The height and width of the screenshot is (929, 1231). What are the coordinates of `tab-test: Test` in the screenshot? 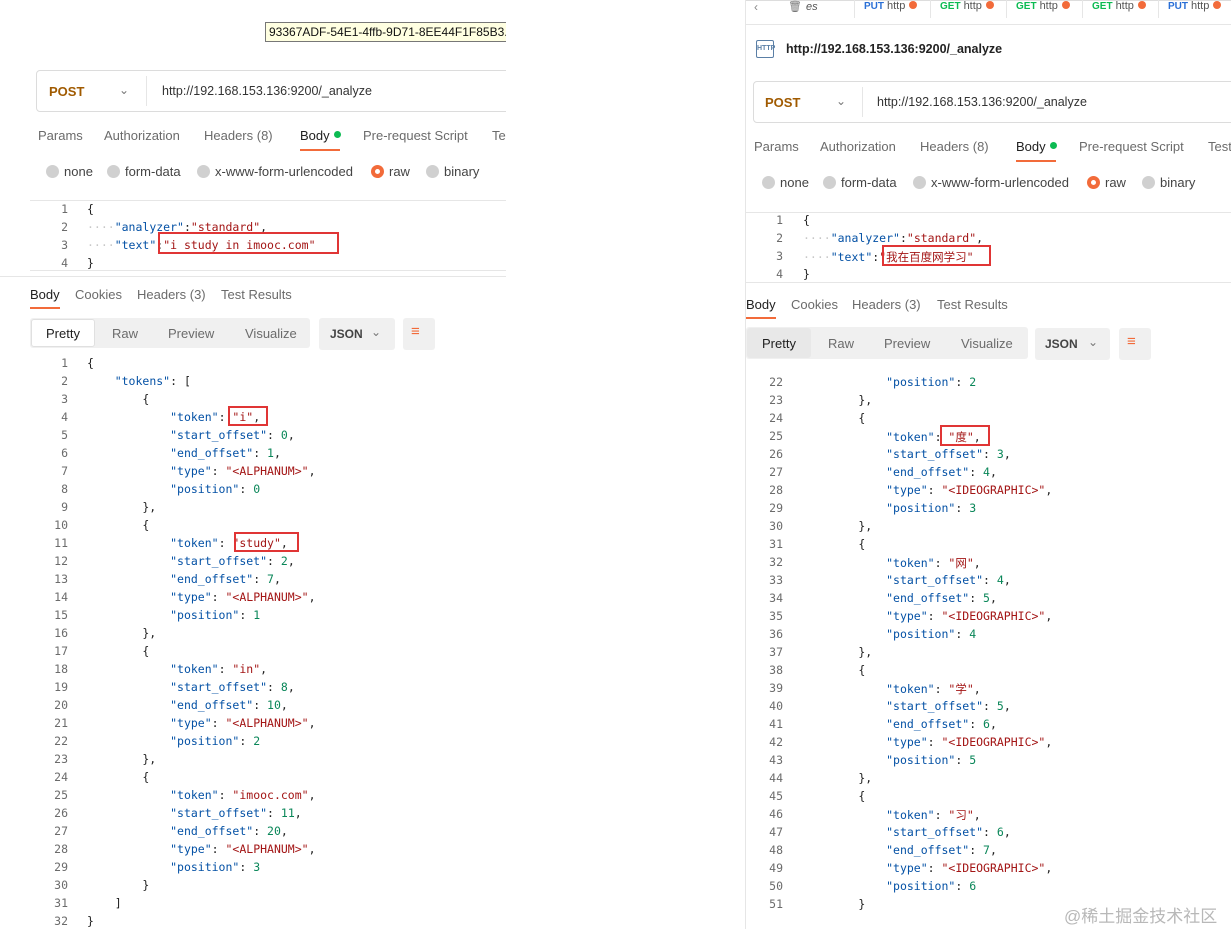 It's located at (1219, 146).